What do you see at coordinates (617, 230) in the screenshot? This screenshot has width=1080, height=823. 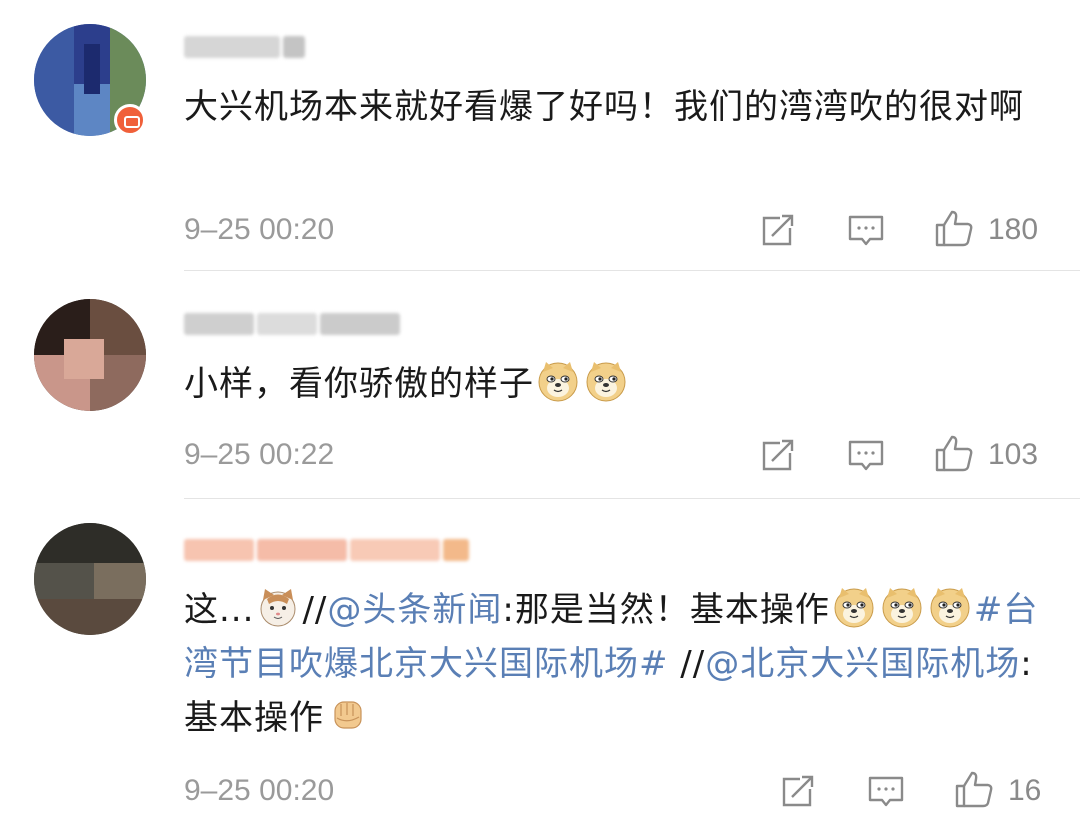 I see `comment-meta: 9–25 00:20 180` at bounding box center [617, 230].